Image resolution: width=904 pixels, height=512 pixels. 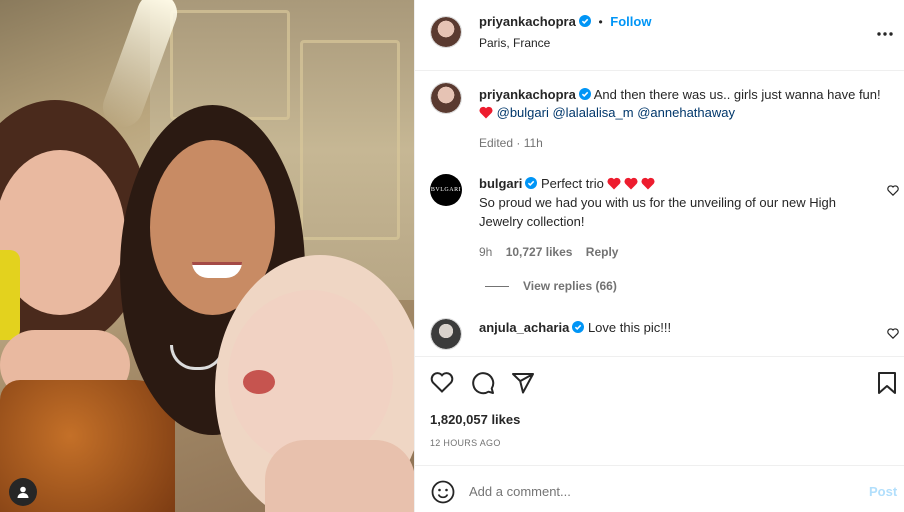 I want to click on mention-link: @lalalalisa_m, so click(x=592, y=112).